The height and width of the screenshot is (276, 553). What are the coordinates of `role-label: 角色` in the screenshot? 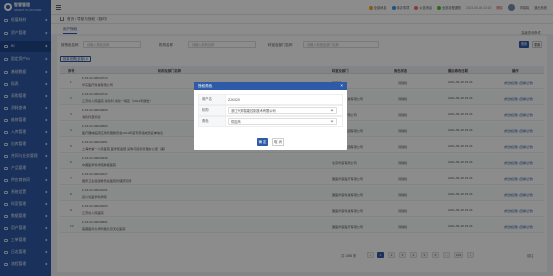 It's located at (212, 121).